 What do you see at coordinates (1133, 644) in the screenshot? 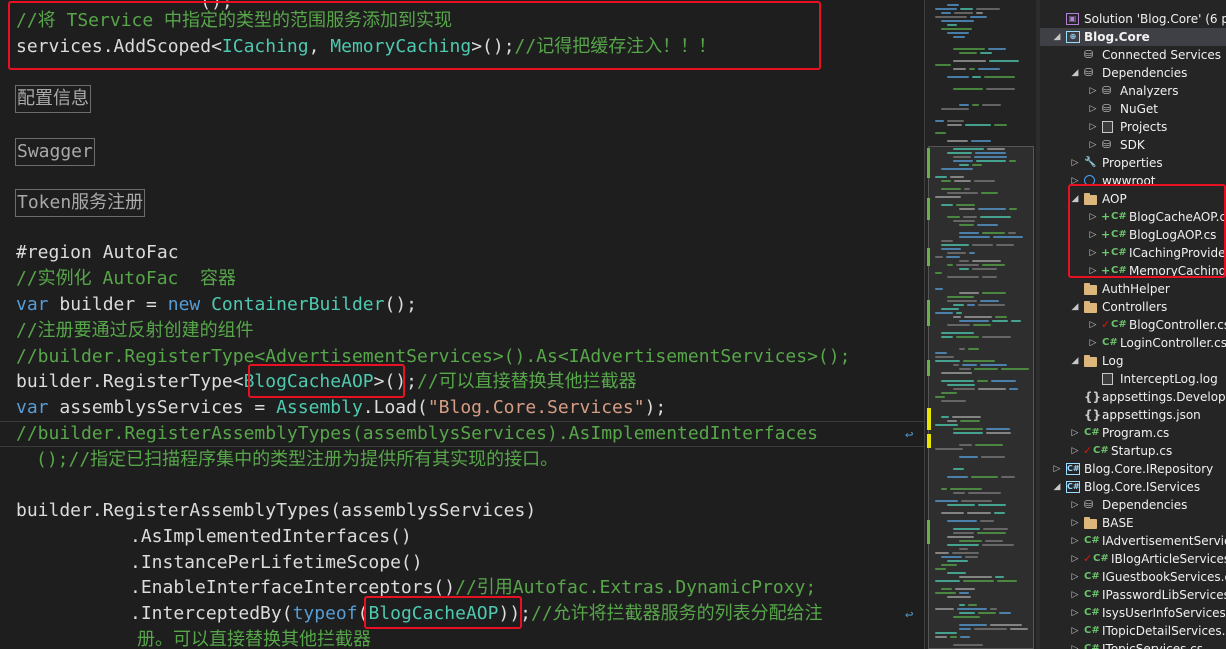
I see `tree-item: ▷ C# ITopicServices.cs` at bounding box center [1133, 644].